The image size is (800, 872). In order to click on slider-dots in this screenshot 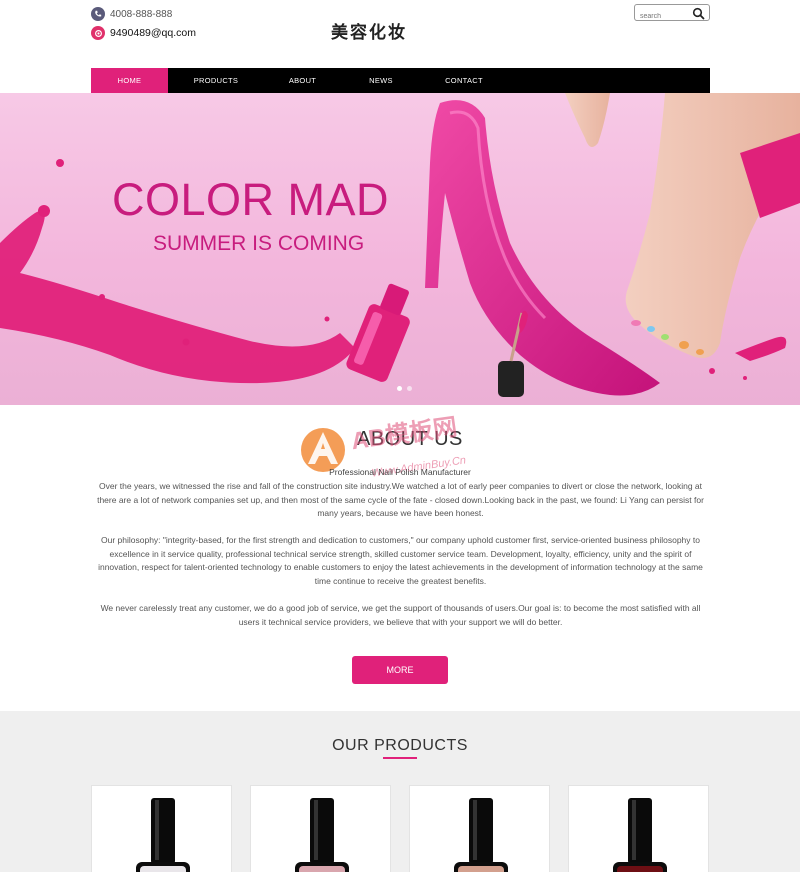, I will do `click(404, 388)`.